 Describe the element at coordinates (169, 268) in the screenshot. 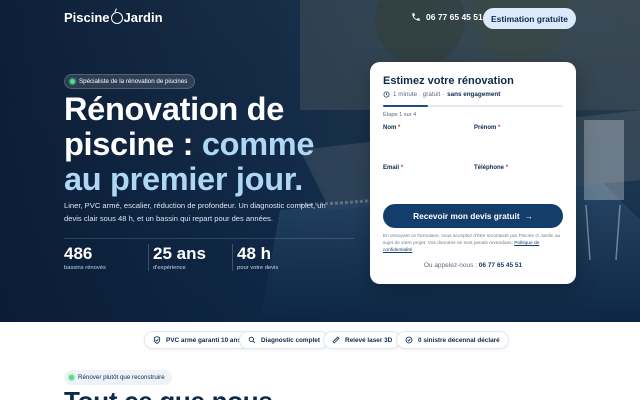

I see `stat-label: d'expérience` at that location.